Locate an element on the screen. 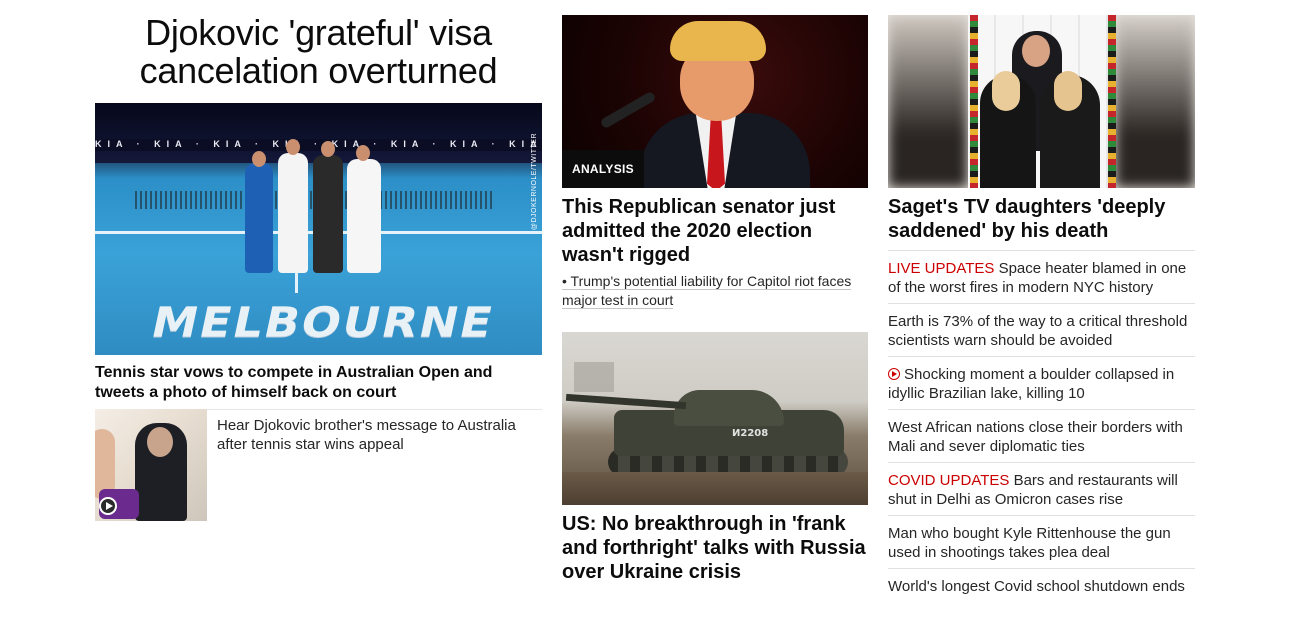 The width and height of the screenshot is (1290, 622). court-text-melbourne: MELBOURNE is located at coordinates (323, 322).